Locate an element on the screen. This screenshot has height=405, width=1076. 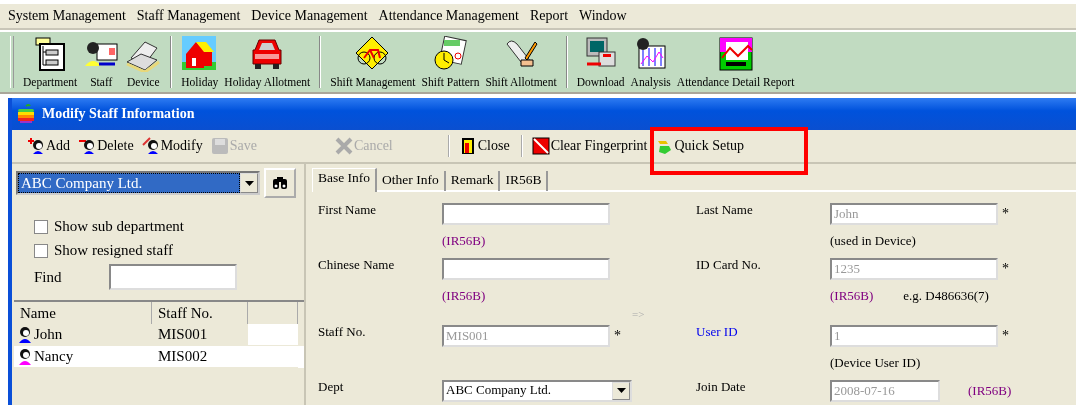
field-label: Join Date is located at coordinates (721, 386).